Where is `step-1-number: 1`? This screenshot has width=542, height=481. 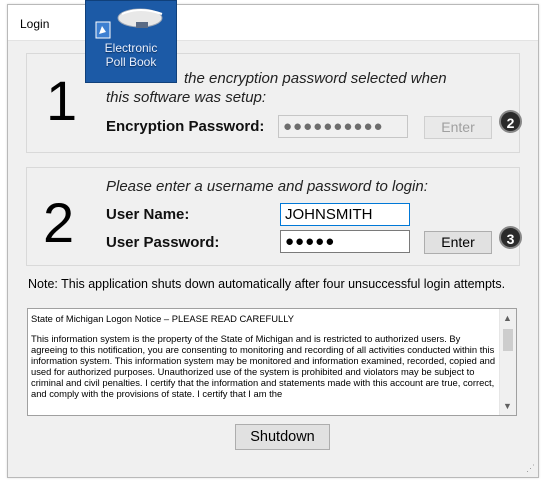
step-1-number: 1 is located at coordinates (62, 100).